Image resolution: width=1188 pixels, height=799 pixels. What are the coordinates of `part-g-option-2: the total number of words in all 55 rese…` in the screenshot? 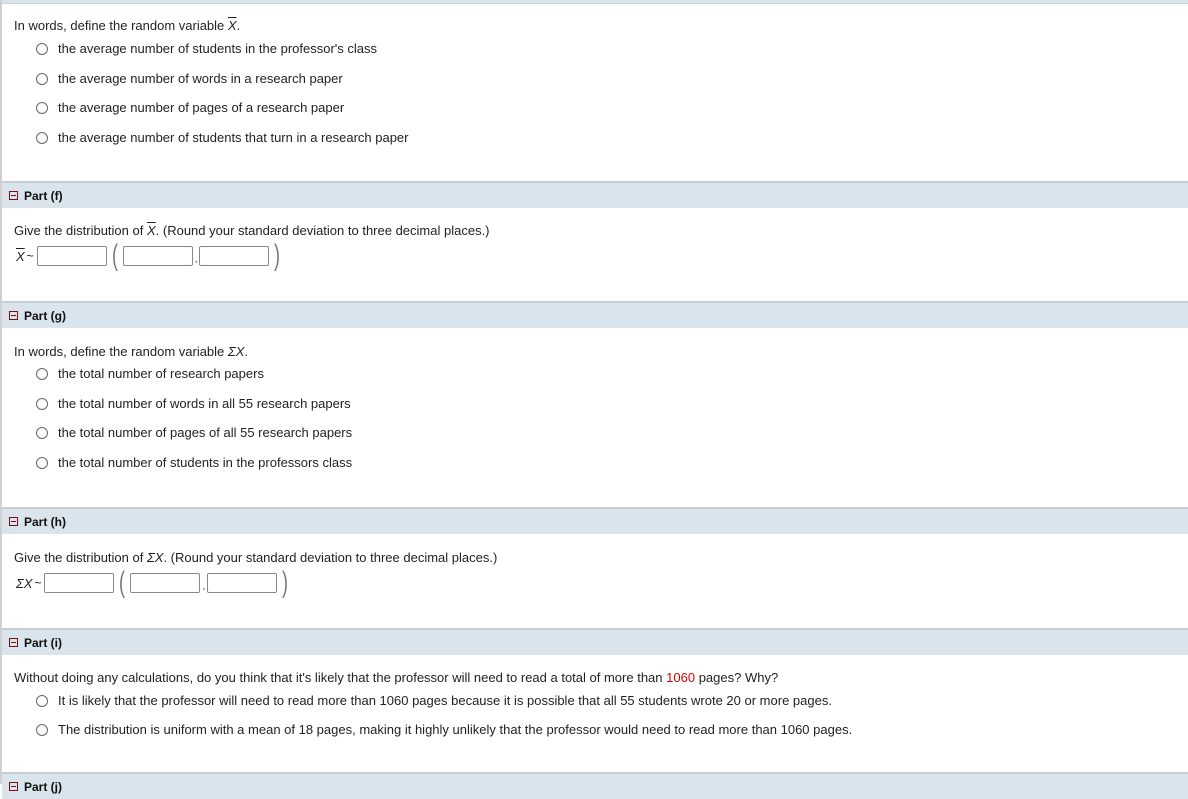 It's located at (193, 403).